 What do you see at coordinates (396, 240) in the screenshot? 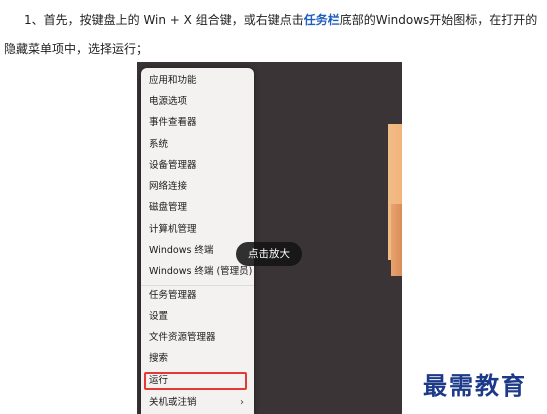
I see `desktop-window-glow-lower` at bounding box center [396, 240].